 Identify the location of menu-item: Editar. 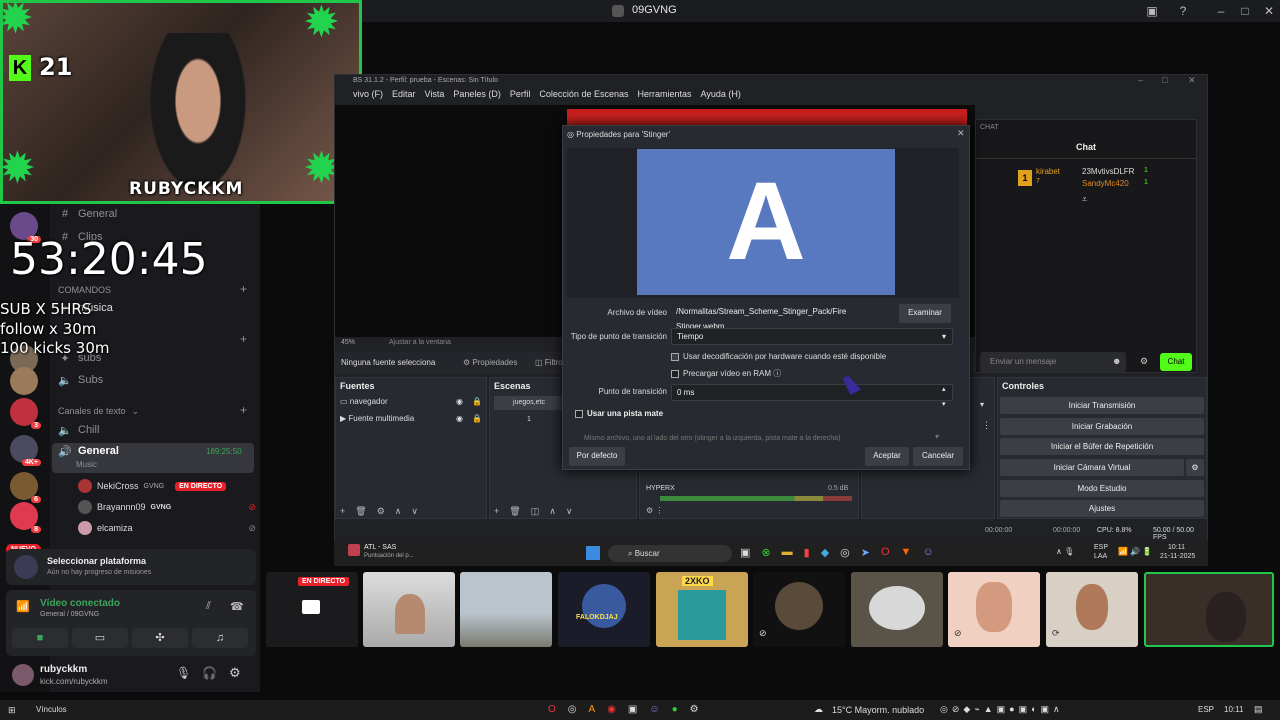
(404, 97).